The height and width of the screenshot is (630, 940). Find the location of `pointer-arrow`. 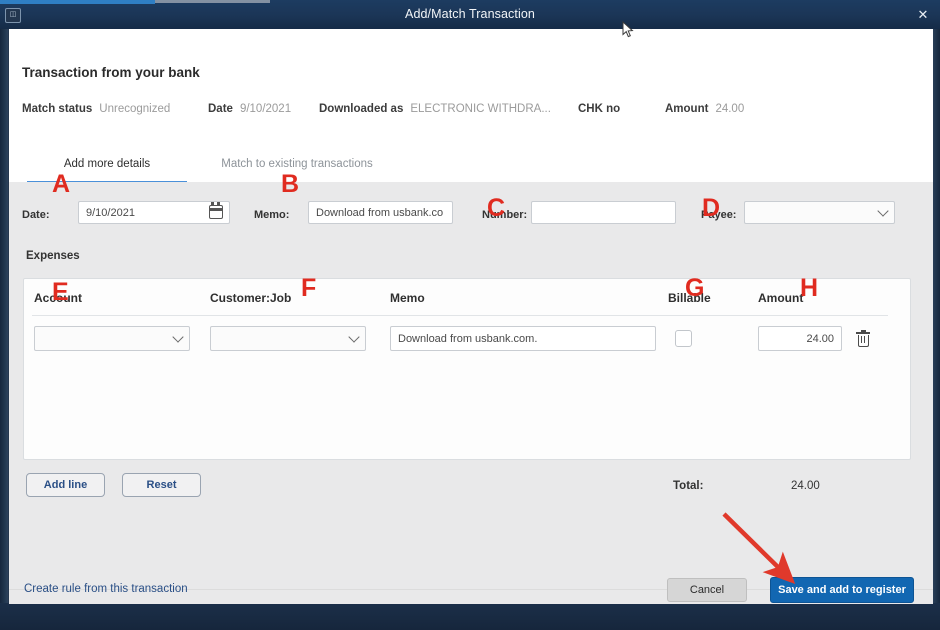

pointer-arrow is located at coordinates (759, 548).